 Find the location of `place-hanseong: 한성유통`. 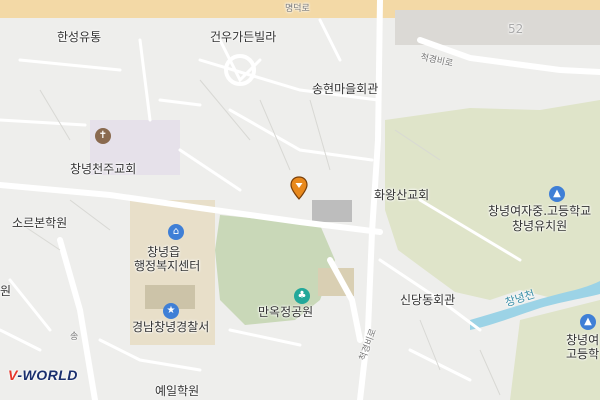

place-hanseong: 한성유통 is located at coordinates (79, 37).